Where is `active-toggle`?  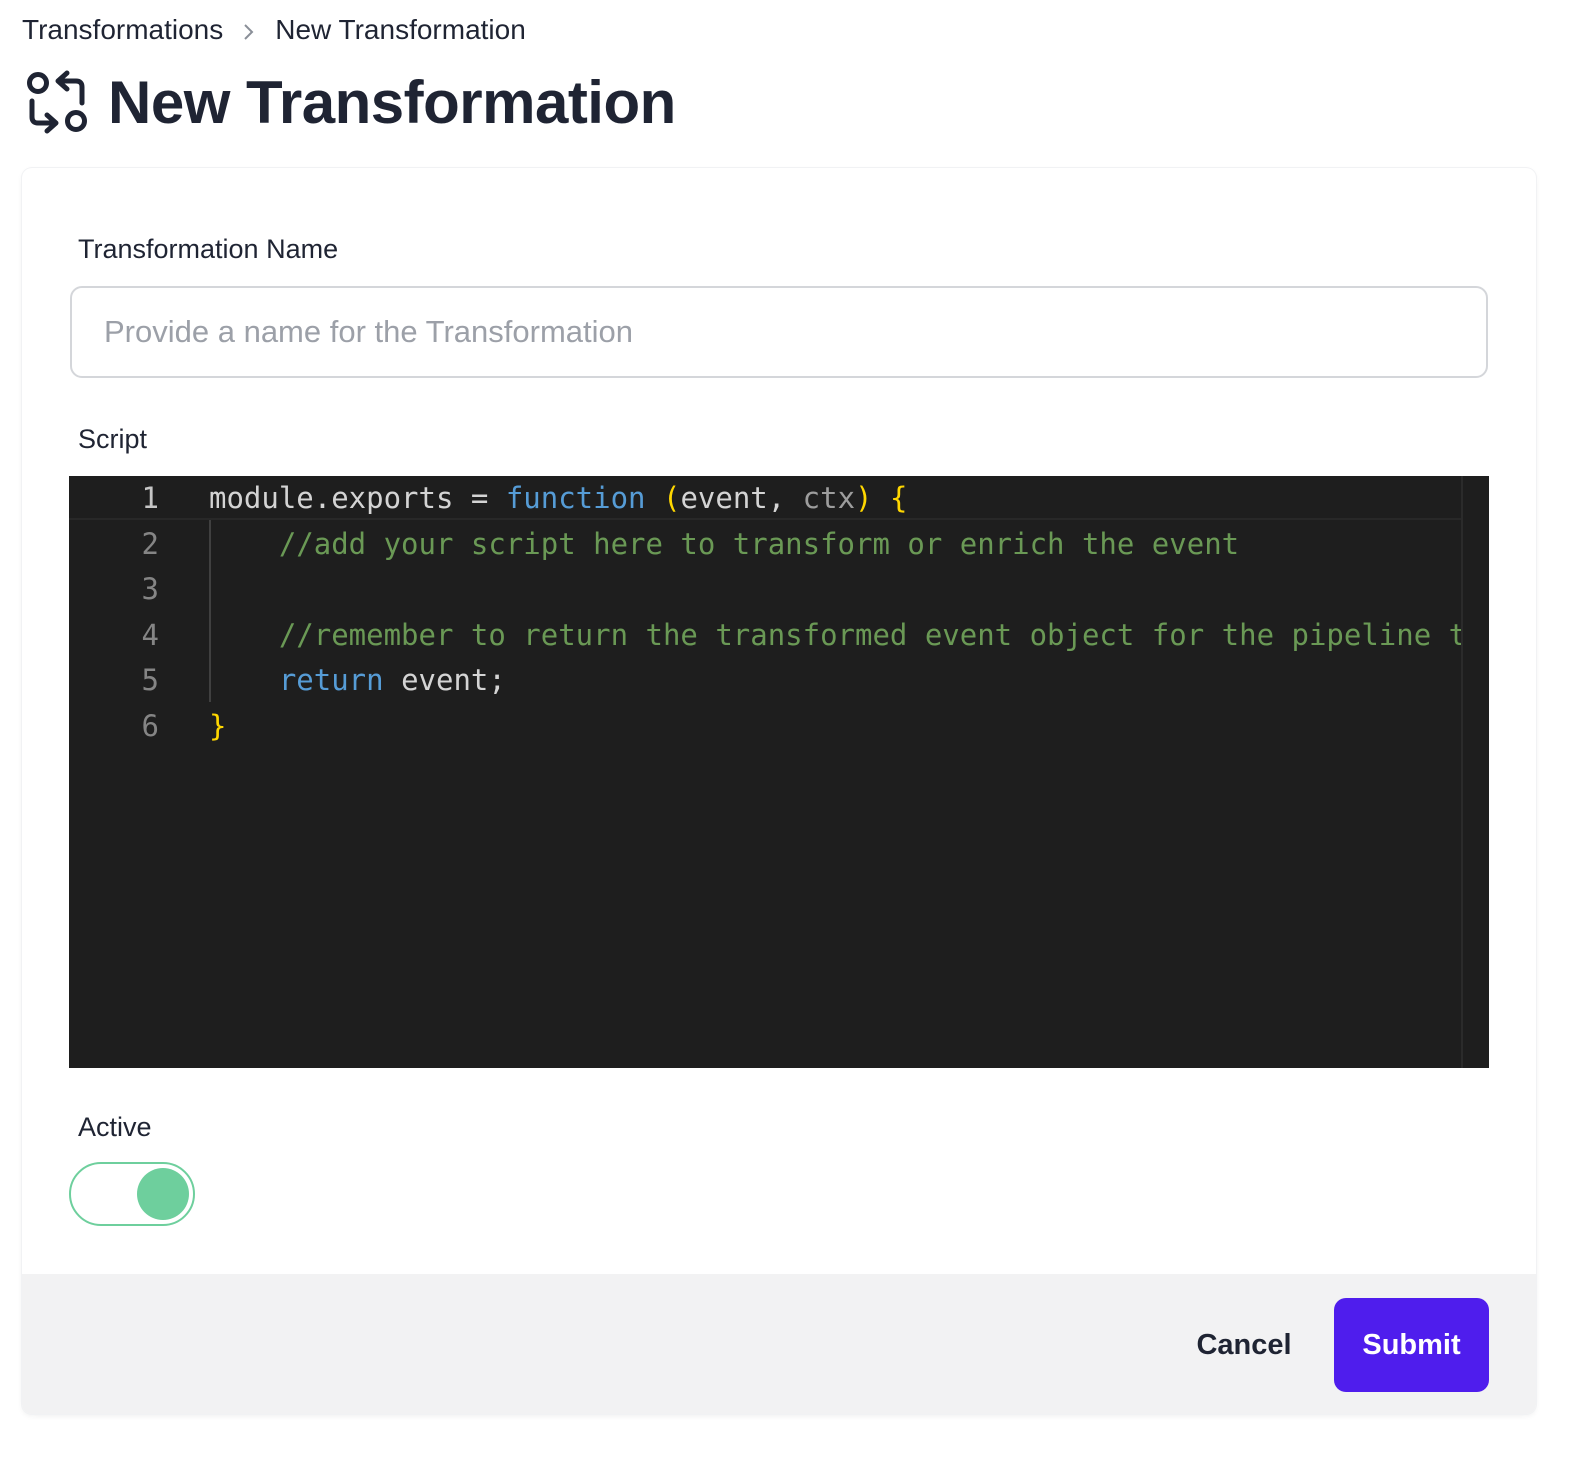 active-toggle is located at coordinates (132, 1194).